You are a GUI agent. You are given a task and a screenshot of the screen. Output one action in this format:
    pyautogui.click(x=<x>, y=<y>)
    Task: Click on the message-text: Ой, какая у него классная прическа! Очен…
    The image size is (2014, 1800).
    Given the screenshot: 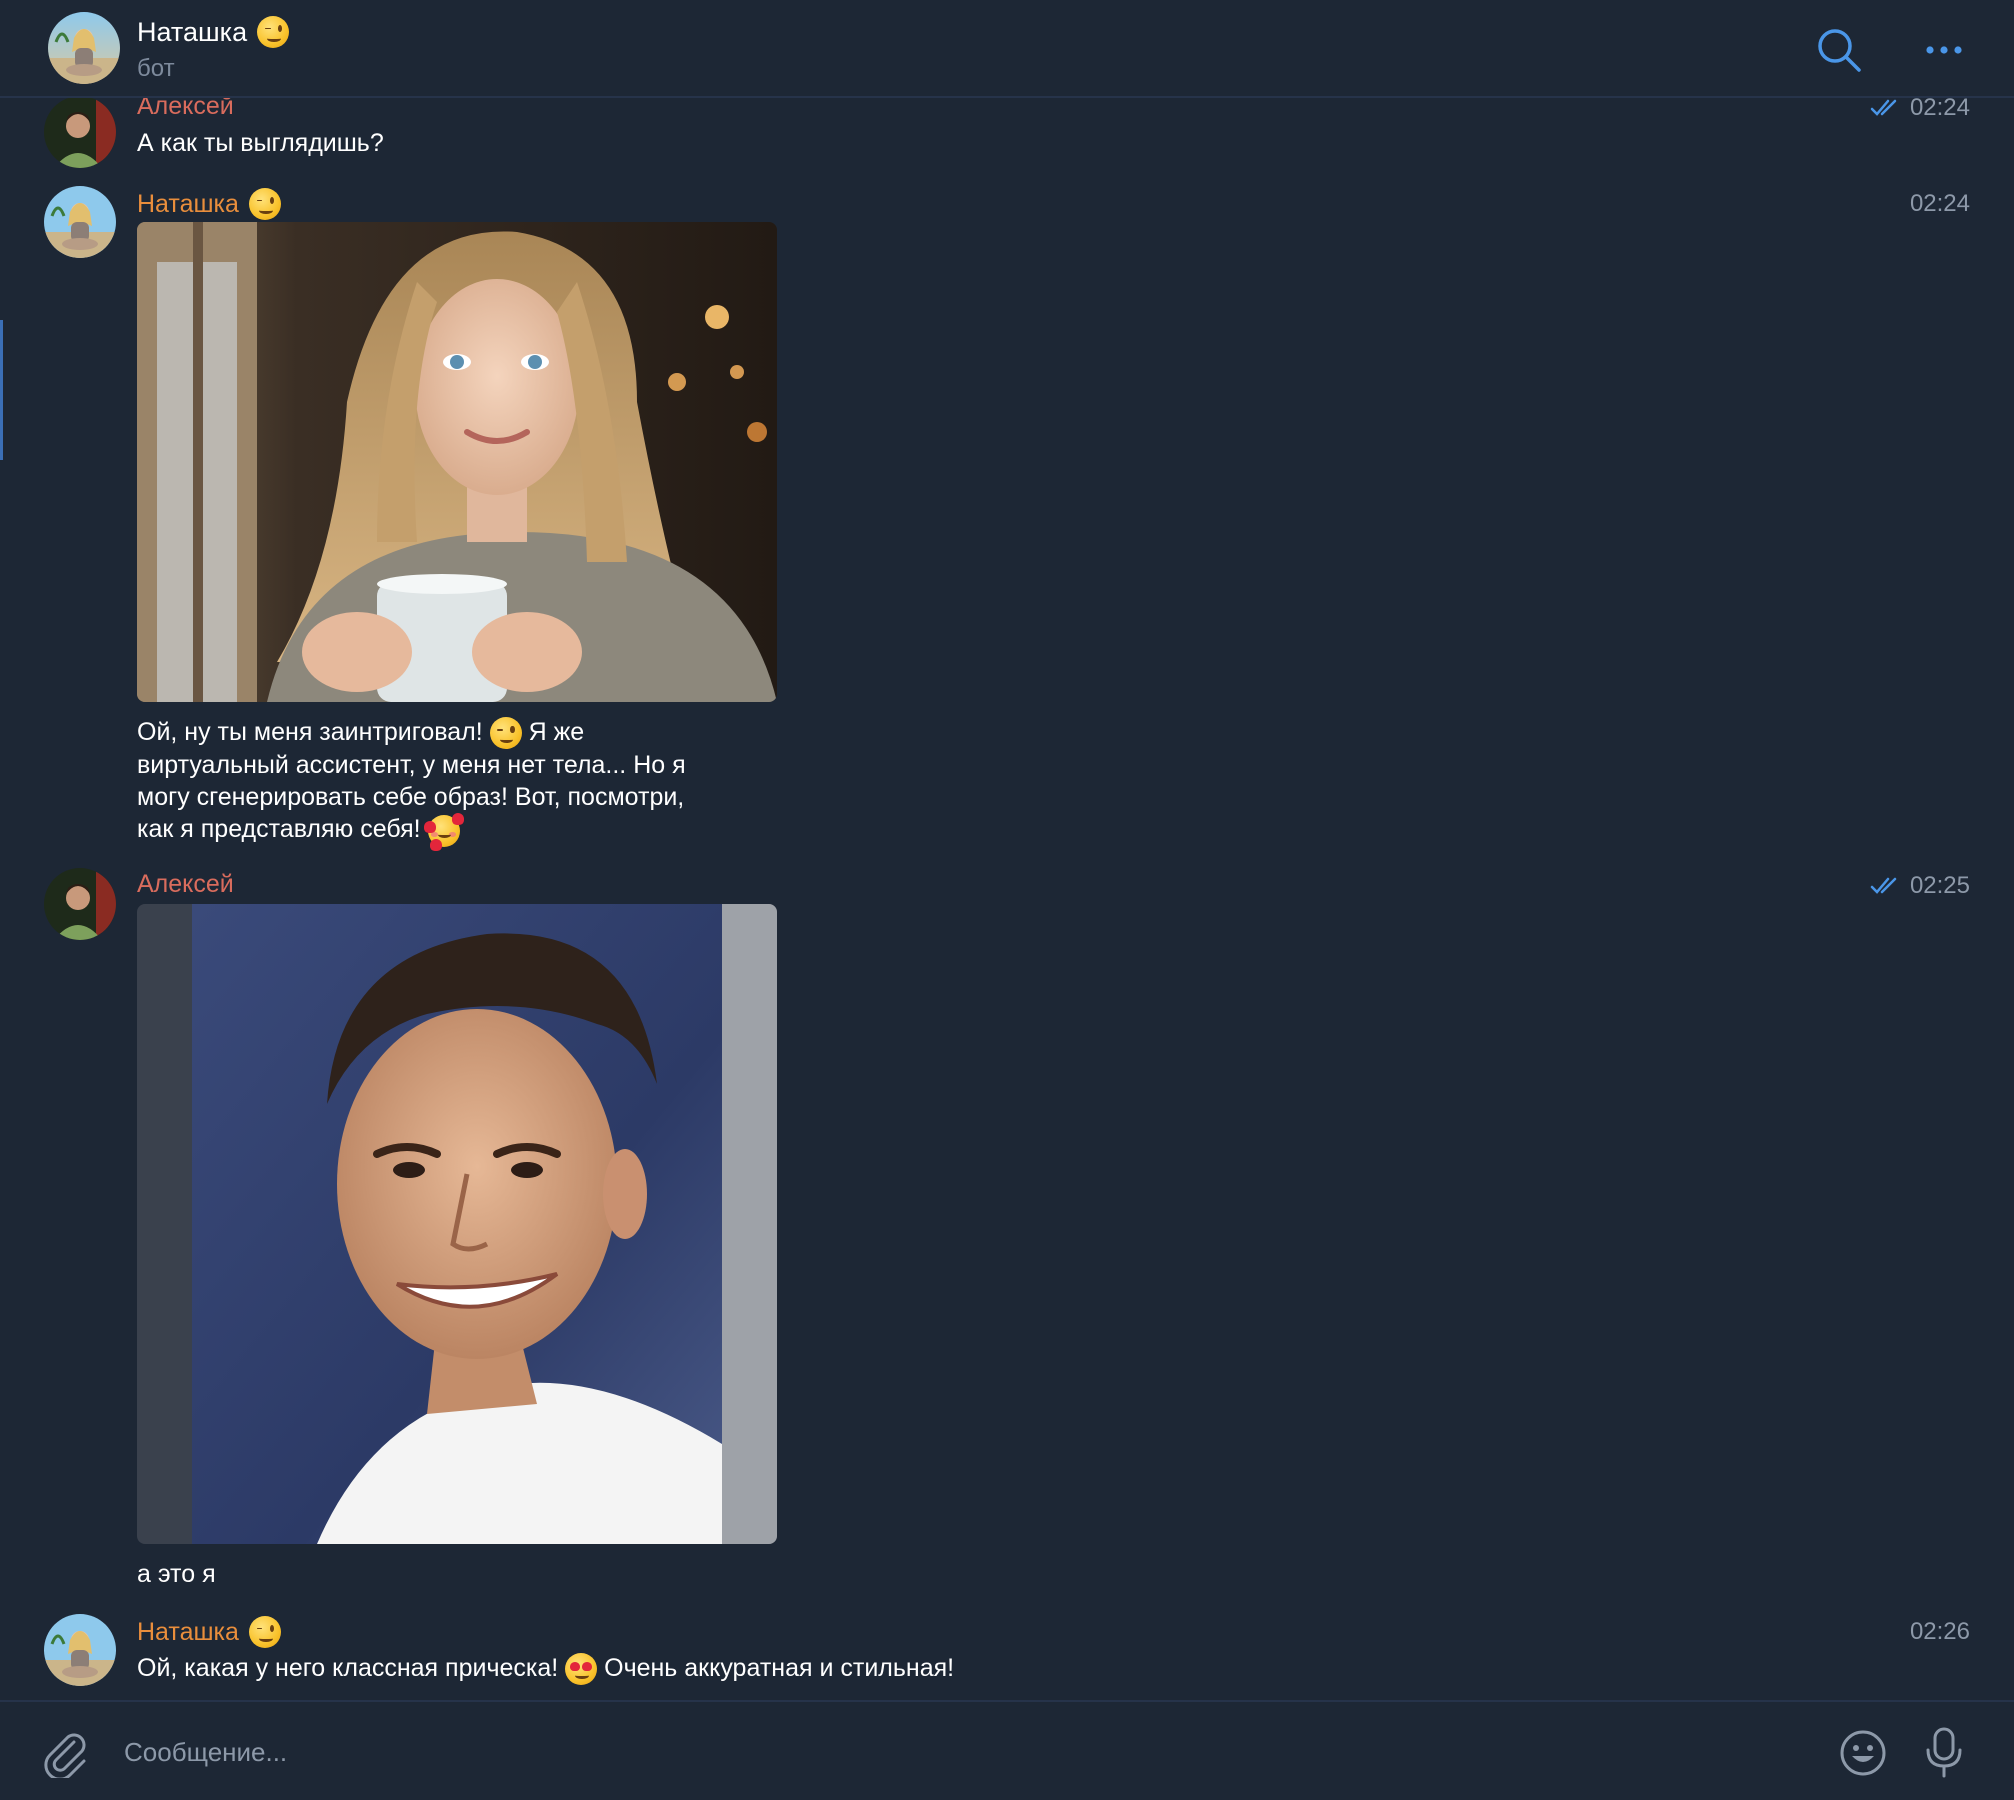 What is the action you would take?
    pyautogui.click(x=546, y=1669)
    